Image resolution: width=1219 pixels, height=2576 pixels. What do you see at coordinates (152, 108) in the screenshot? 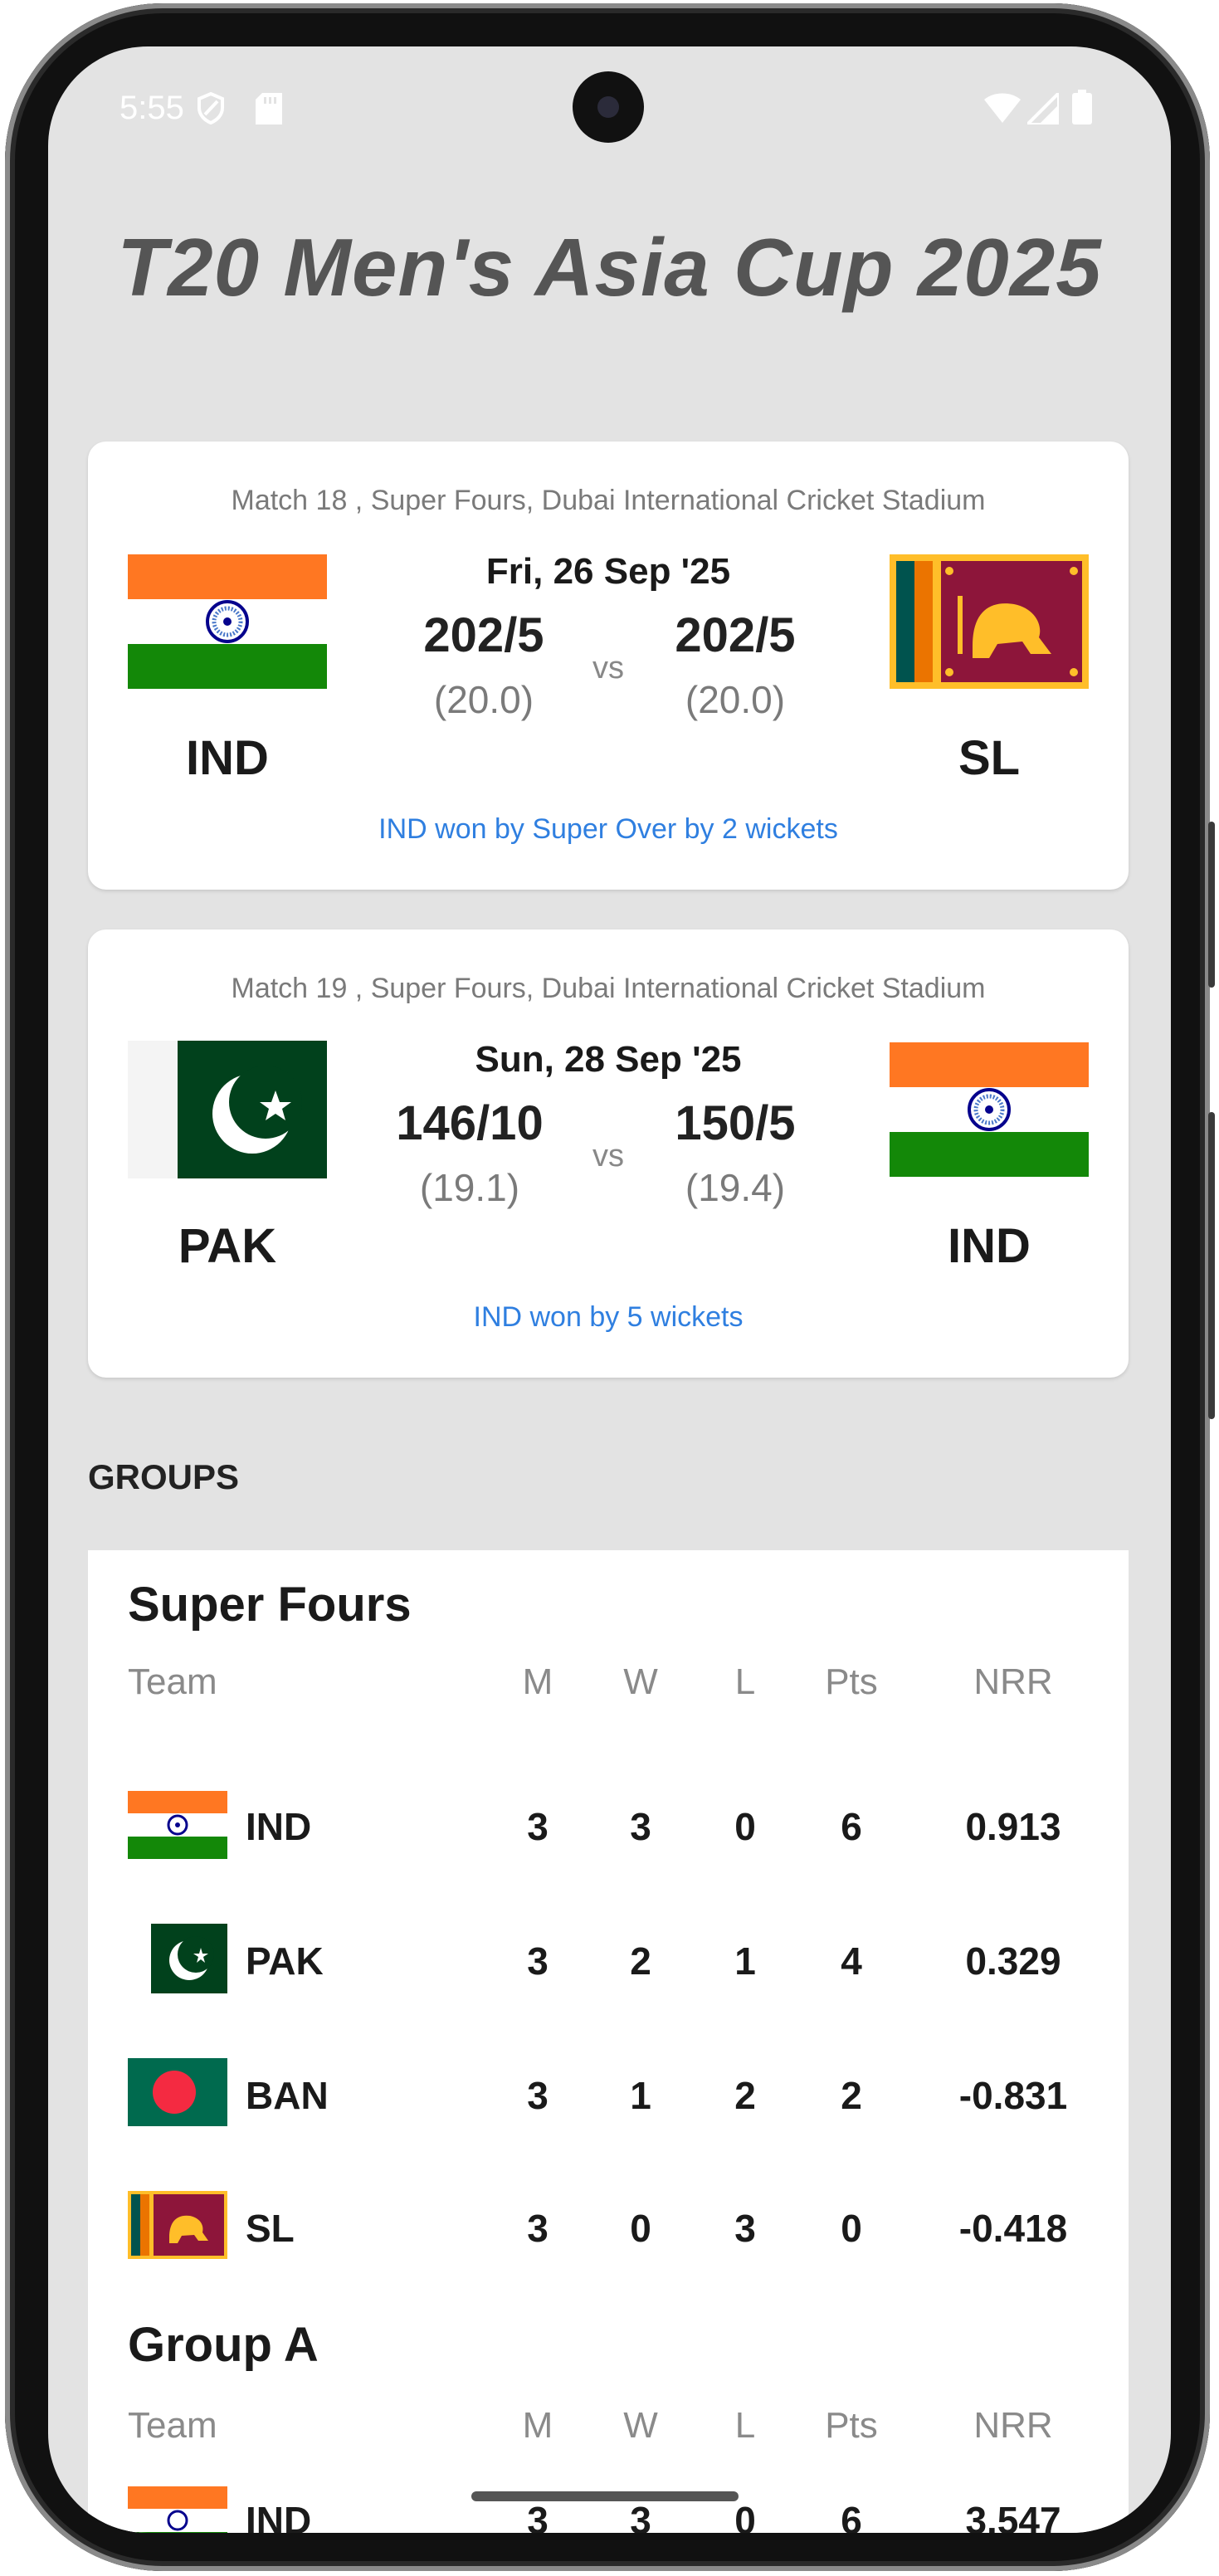
I see `status-time: 5:55` at bounding box center [152, 108].